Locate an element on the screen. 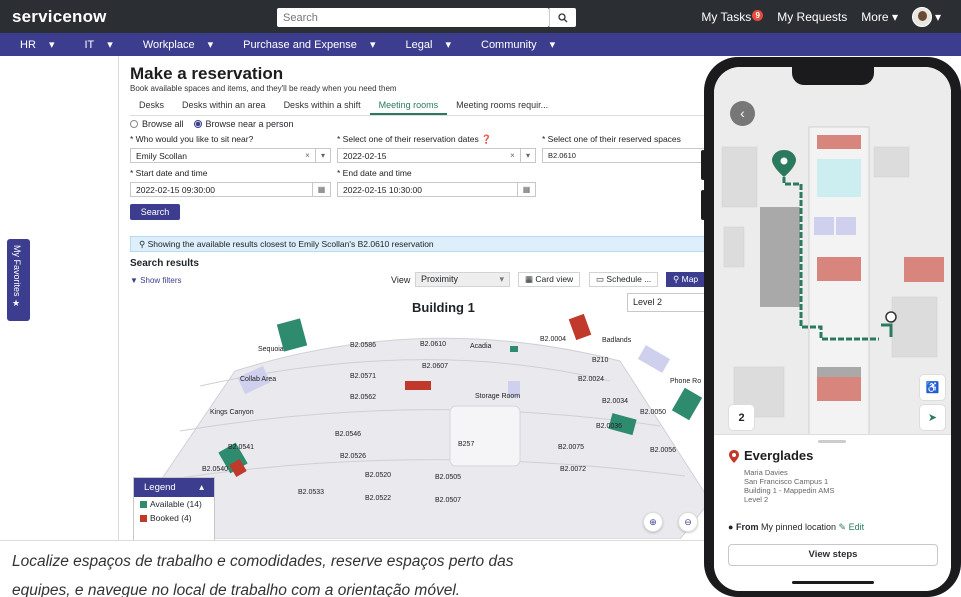  nav-purchase: Purchase and Expense ▾ is located at coordinates (304, 44).